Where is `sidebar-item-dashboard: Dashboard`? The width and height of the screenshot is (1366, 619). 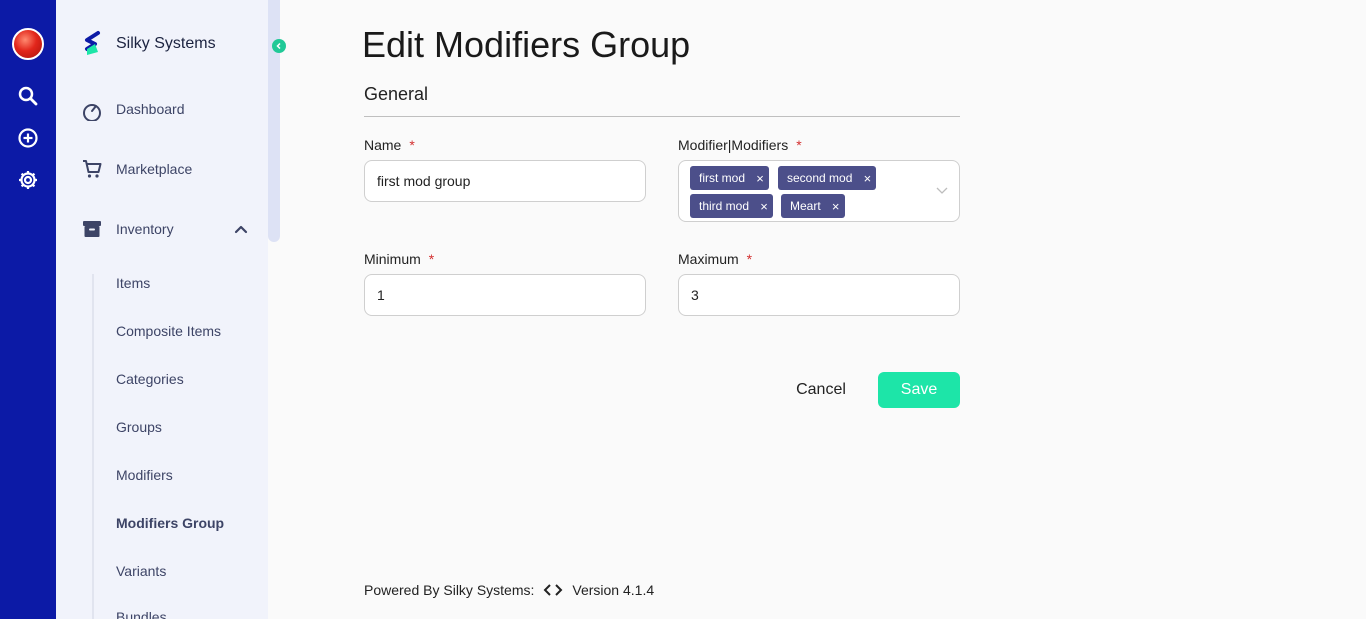 sidebar-item-dashboard: Dashboard is located at coordinates (132, 109).